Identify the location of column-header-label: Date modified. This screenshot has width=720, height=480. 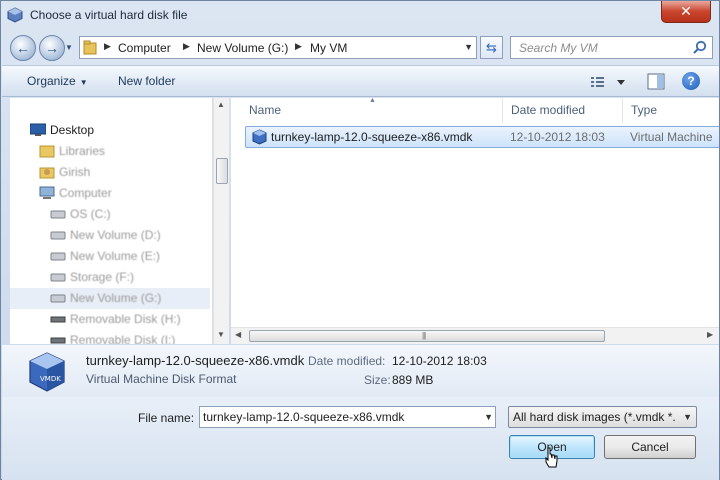
(548, 110).